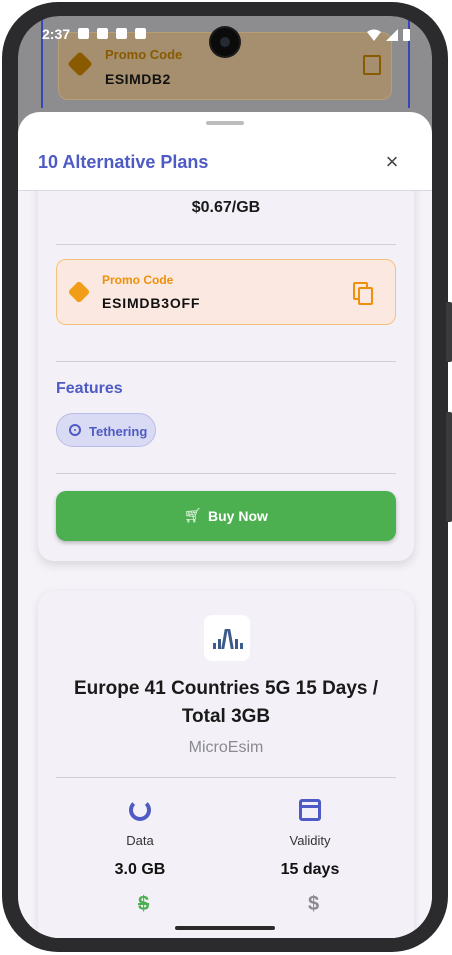  I want to click on notification-icons, so click(112, 33).